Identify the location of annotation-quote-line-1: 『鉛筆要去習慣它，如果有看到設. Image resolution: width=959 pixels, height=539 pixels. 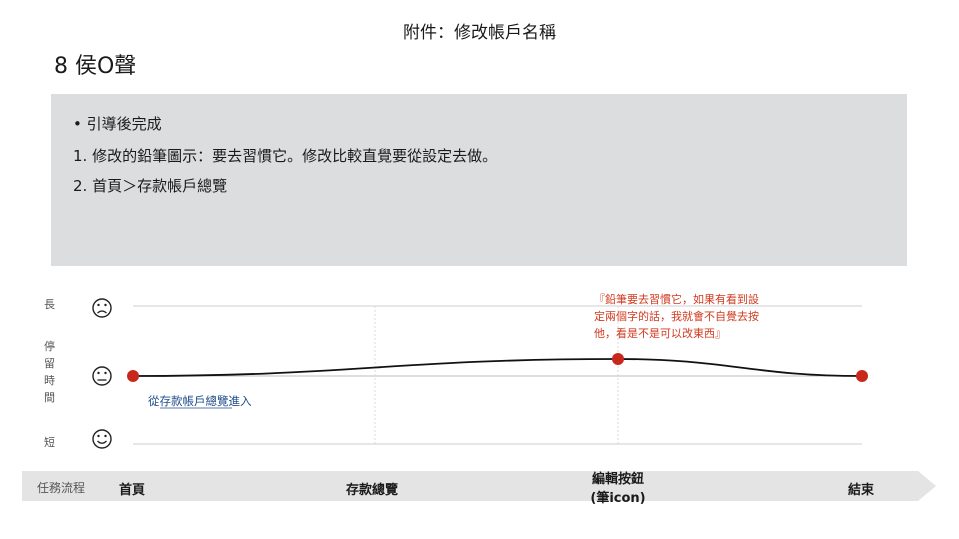
(676, 299).